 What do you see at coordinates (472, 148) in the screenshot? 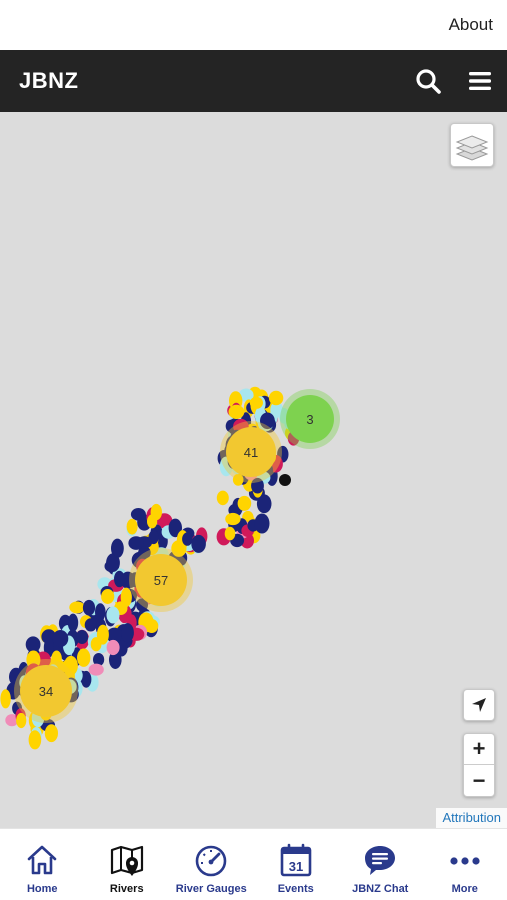
I see `layers-icon` at bounding box center [472, 148].